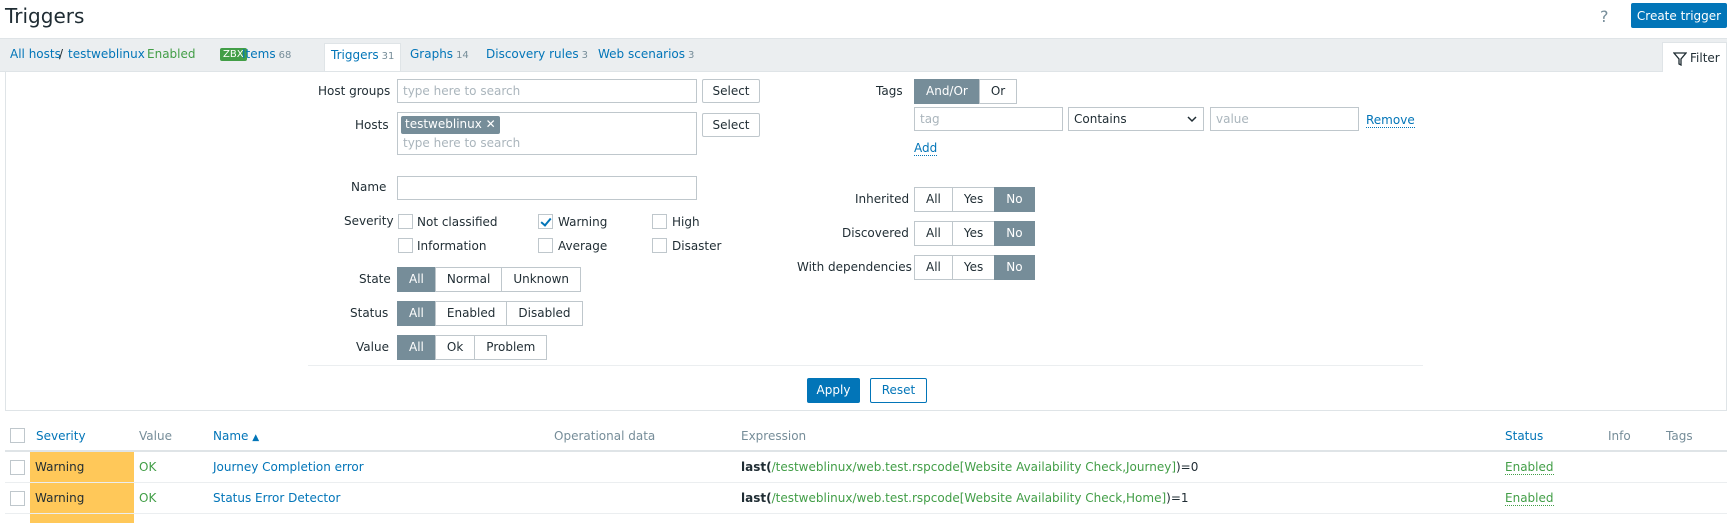 The width and height of the screenshot is (1727, 523). What do you see at coordinates (866, 518) in the screenshot?
I see `table-row-partial` at bounding box center [866, 518].